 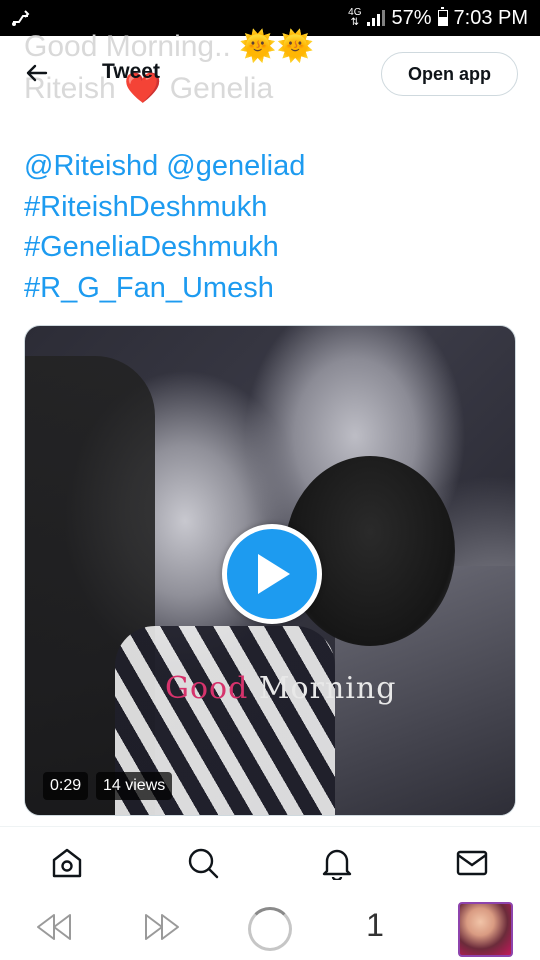 What do you see at coordinates (442, 16) in the screenshot?
I see `battery-icon` at bounding box center [442, 16].